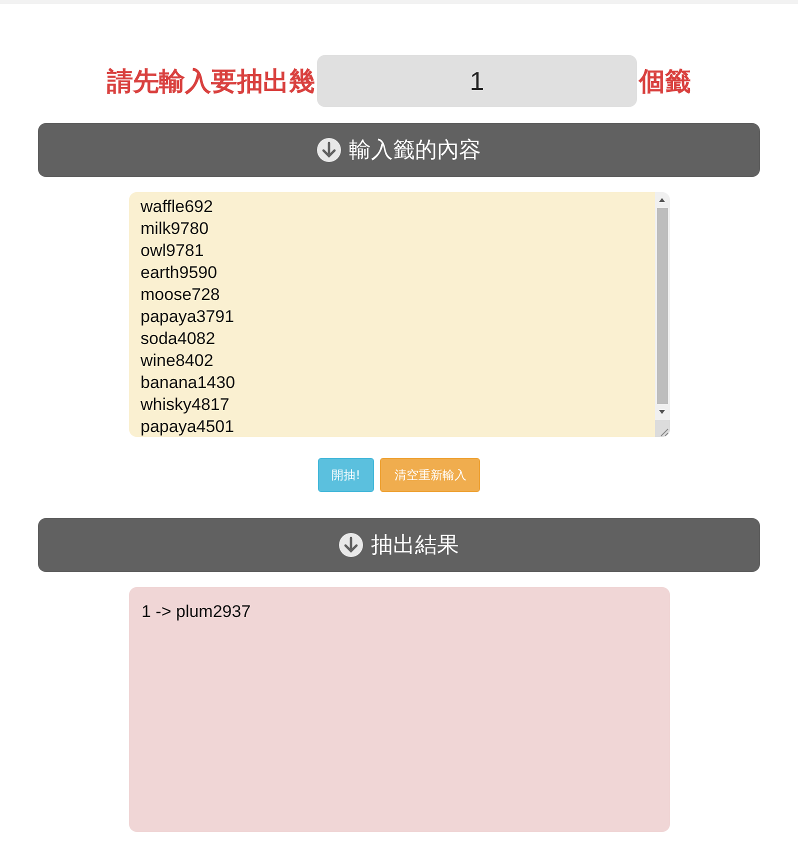 This screenshot has height=848, width=798. Describe the element at coordinates (415, 546) in the screenshot. I see `section-title: 抽出結果` at that location.